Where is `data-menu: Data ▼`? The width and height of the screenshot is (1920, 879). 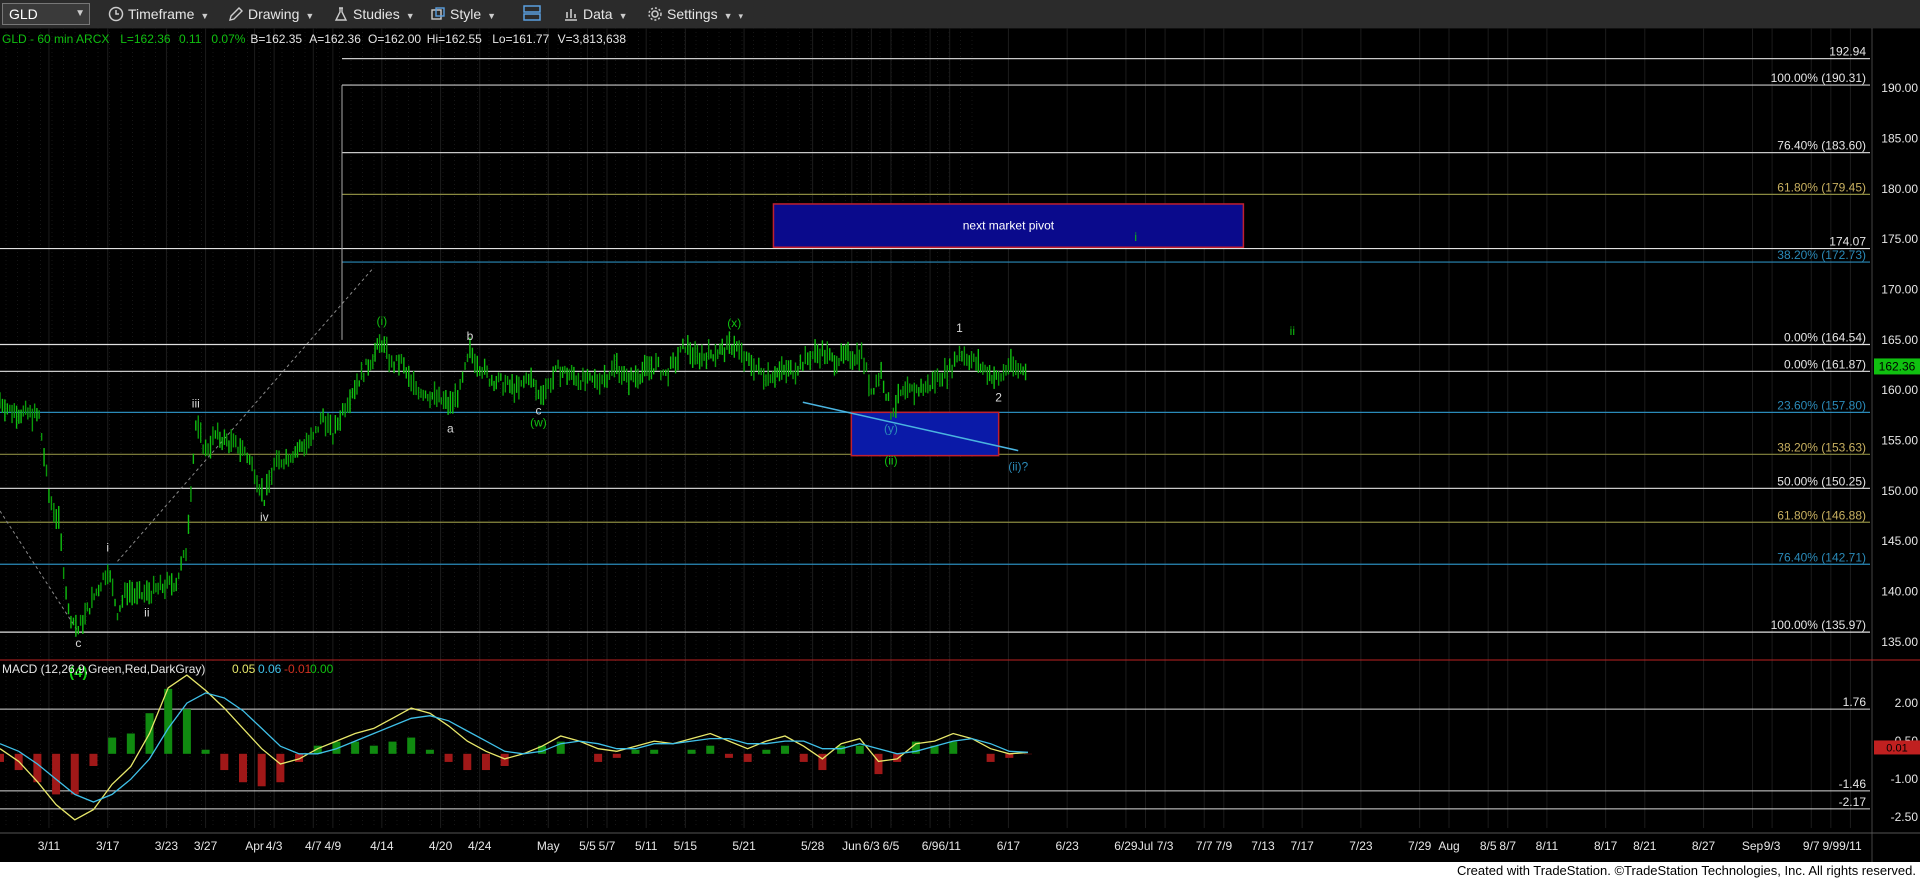 data-menu: Data ▼ is located at coordinates (595, 14).